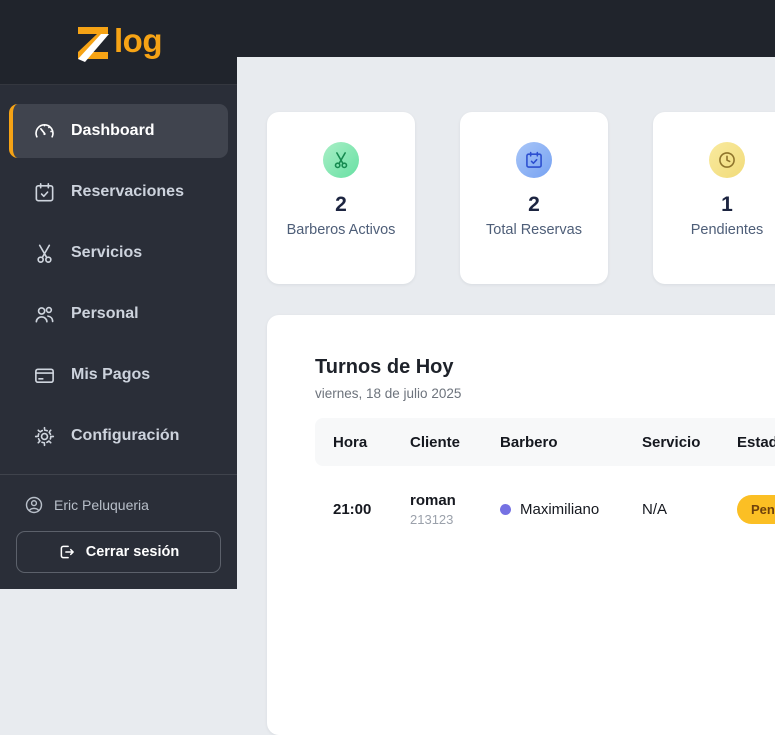 The width and height of the screenshot is (775, 735). Describe the element at coordinates (455, 509) in the screenshot. I see `cell-cliente: roman 213123` at that location.